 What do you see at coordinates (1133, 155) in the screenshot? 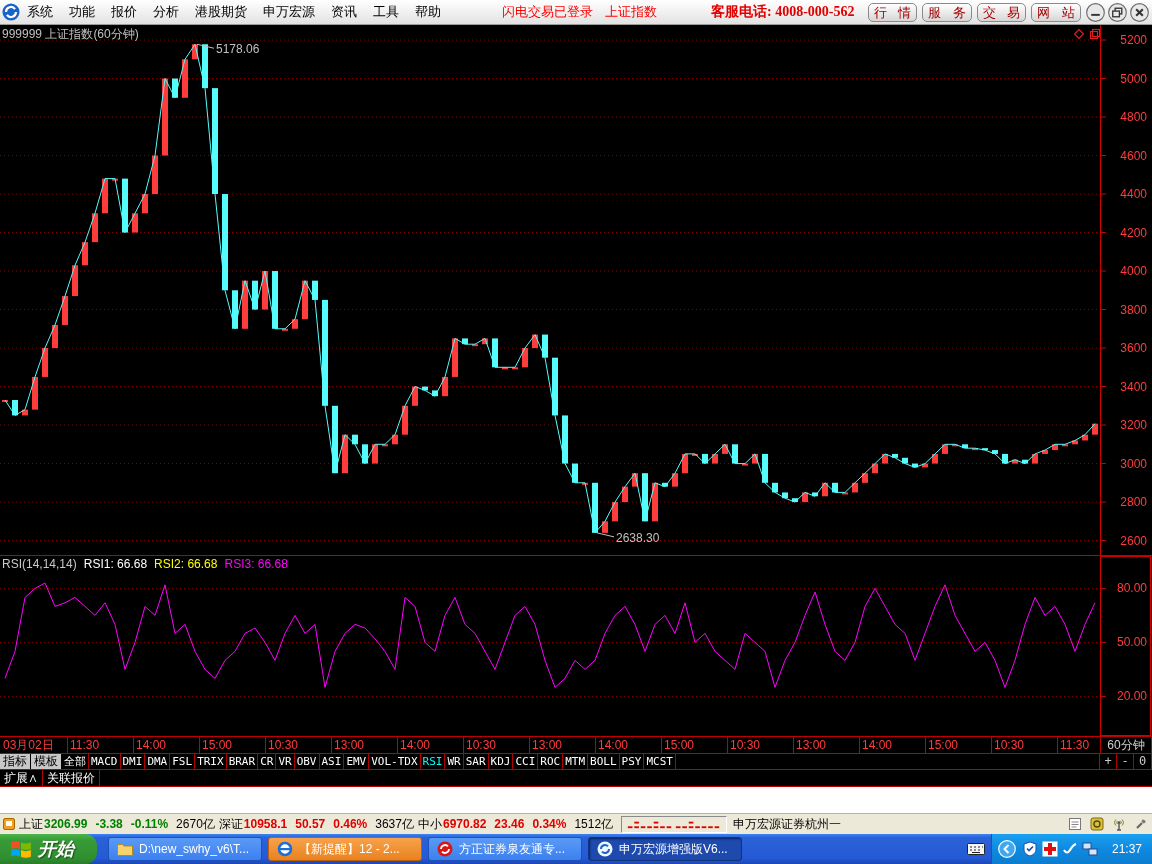
I see `axis-label: 4600` at bounding box center [1133, 155].